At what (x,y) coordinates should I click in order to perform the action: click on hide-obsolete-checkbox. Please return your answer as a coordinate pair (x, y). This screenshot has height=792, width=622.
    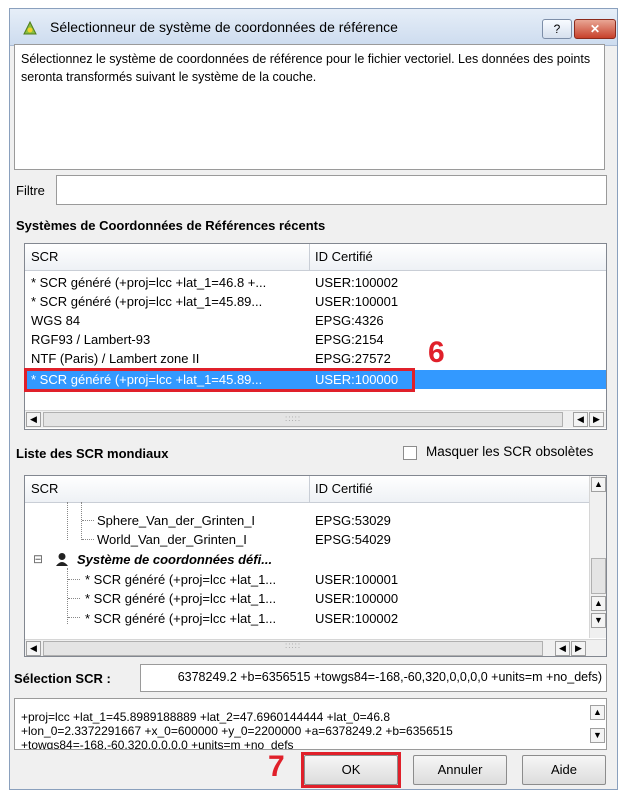
    Looking at the image, I should click on (410, 453).